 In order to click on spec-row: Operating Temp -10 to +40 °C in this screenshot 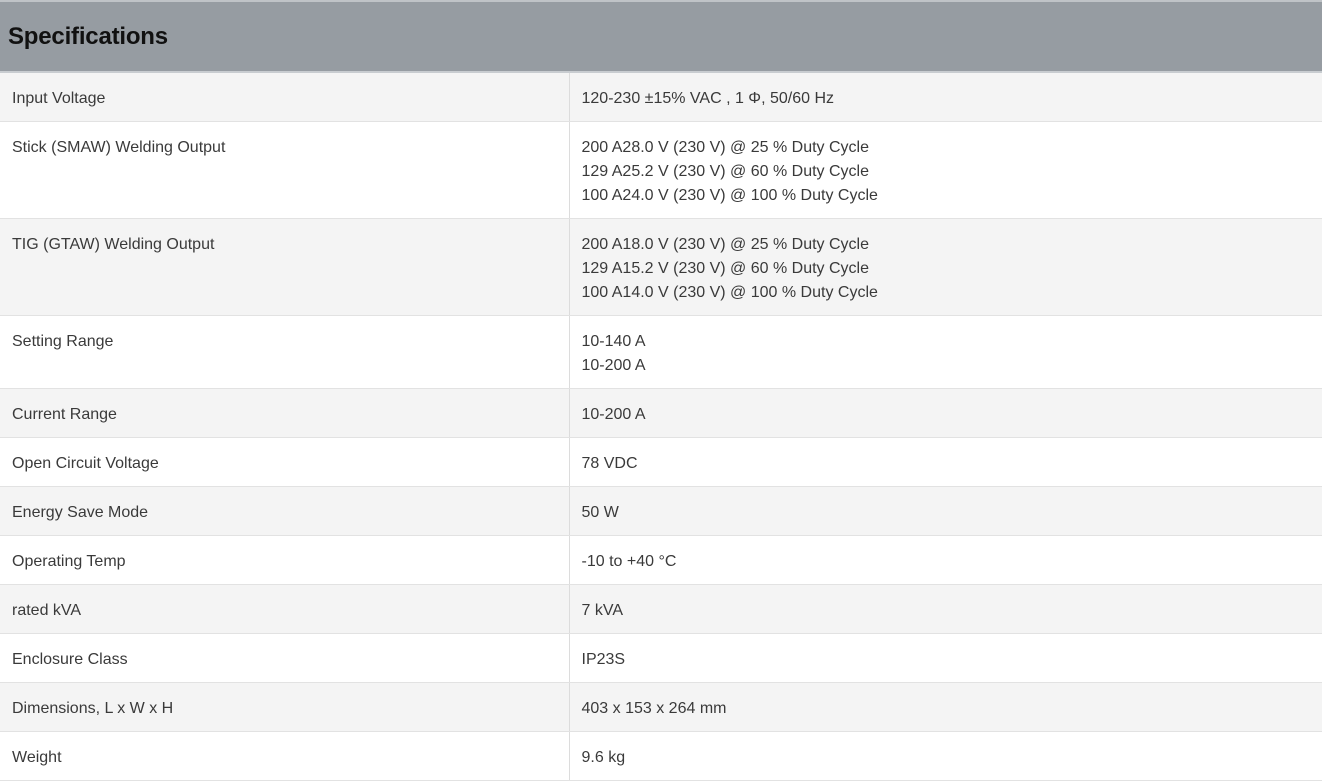, I will do `click(661, 560)`.